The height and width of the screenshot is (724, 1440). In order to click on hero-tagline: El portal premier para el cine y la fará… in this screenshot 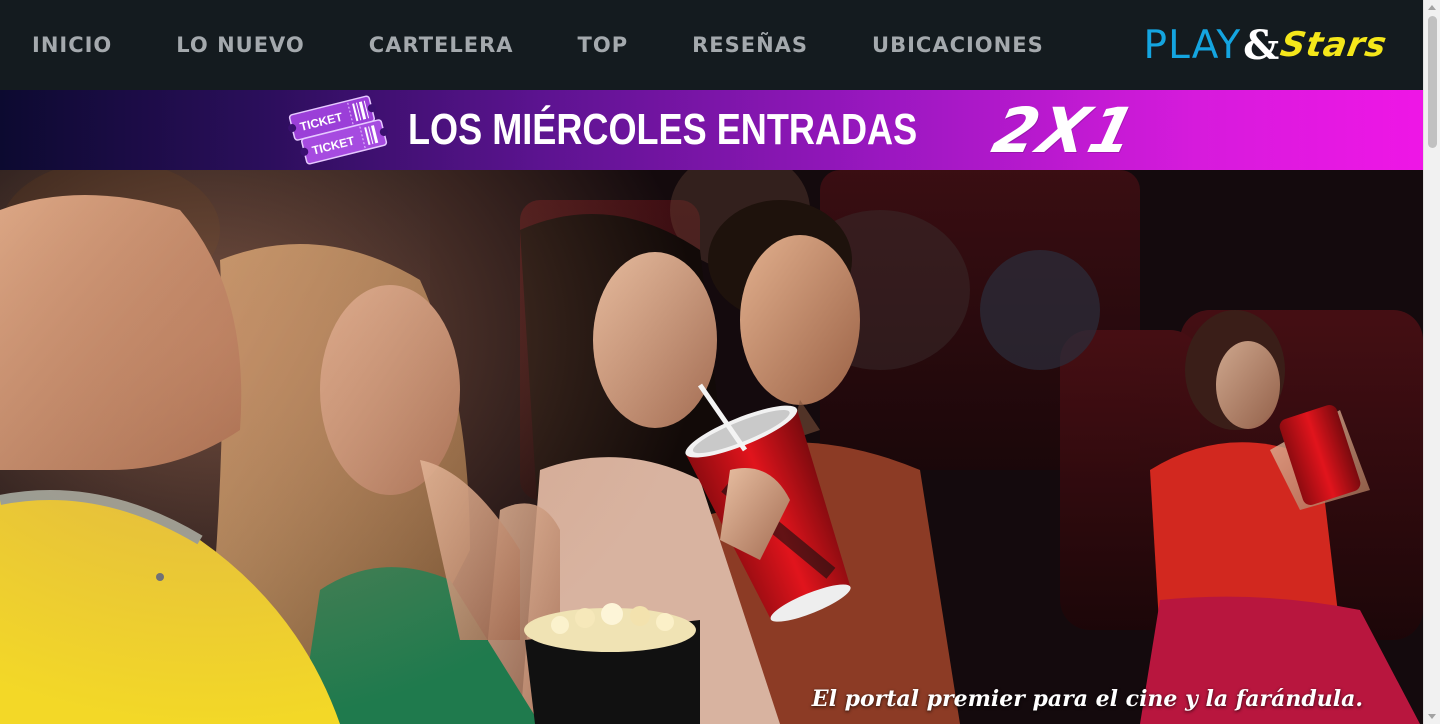, I will do `click(1087, 699)`.